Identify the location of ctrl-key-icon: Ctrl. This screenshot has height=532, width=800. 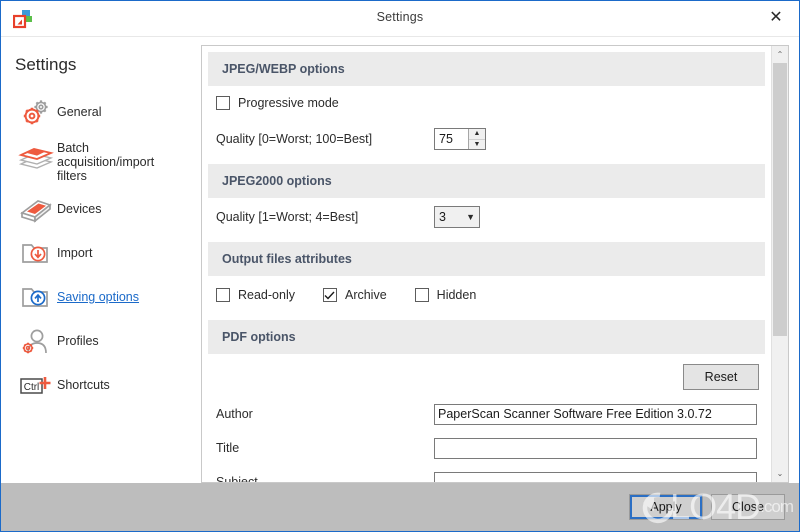
(36, 386).